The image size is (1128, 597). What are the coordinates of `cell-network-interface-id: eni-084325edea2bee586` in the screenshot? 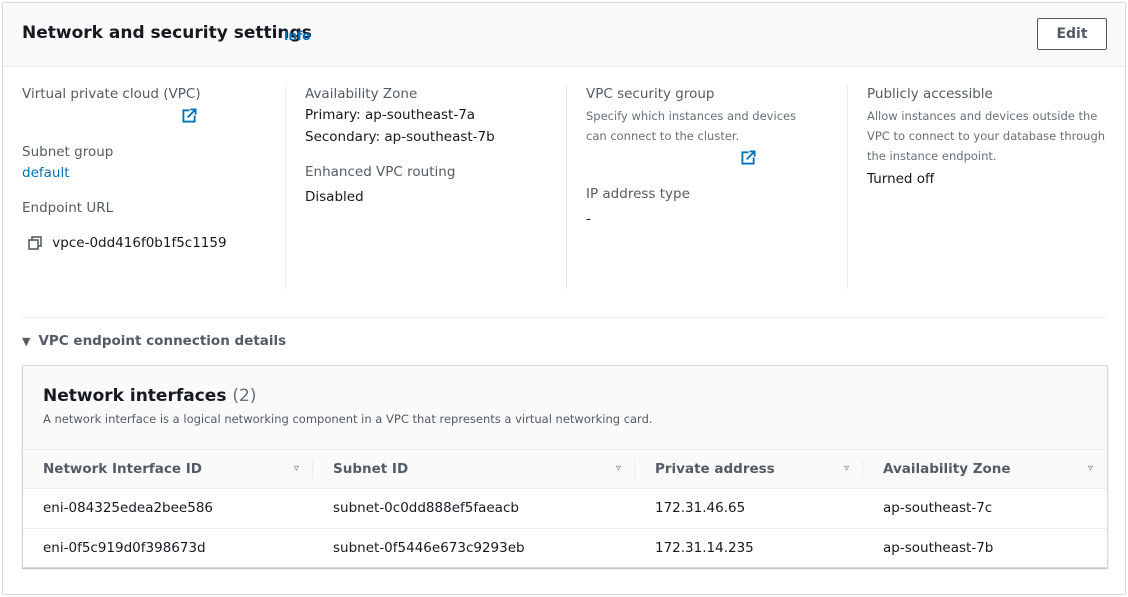 It's located at (168, 508).